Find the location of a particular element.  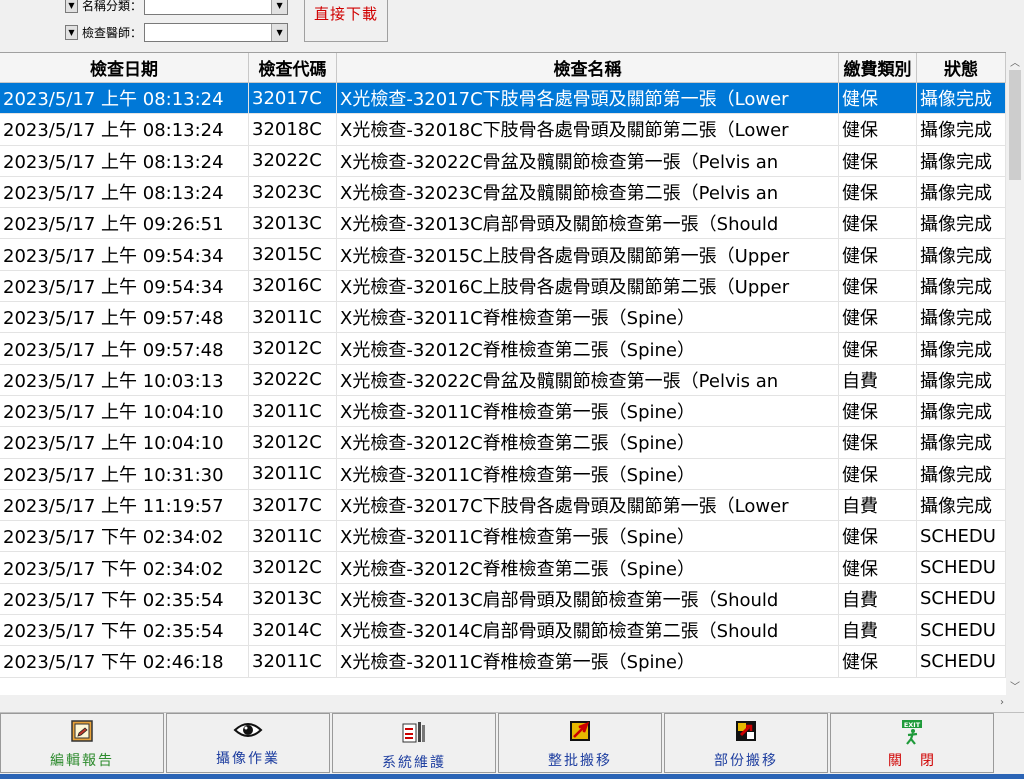

cell-date: 2023/5/17 上午 09:54:34 is located at coordinates (124, 254).